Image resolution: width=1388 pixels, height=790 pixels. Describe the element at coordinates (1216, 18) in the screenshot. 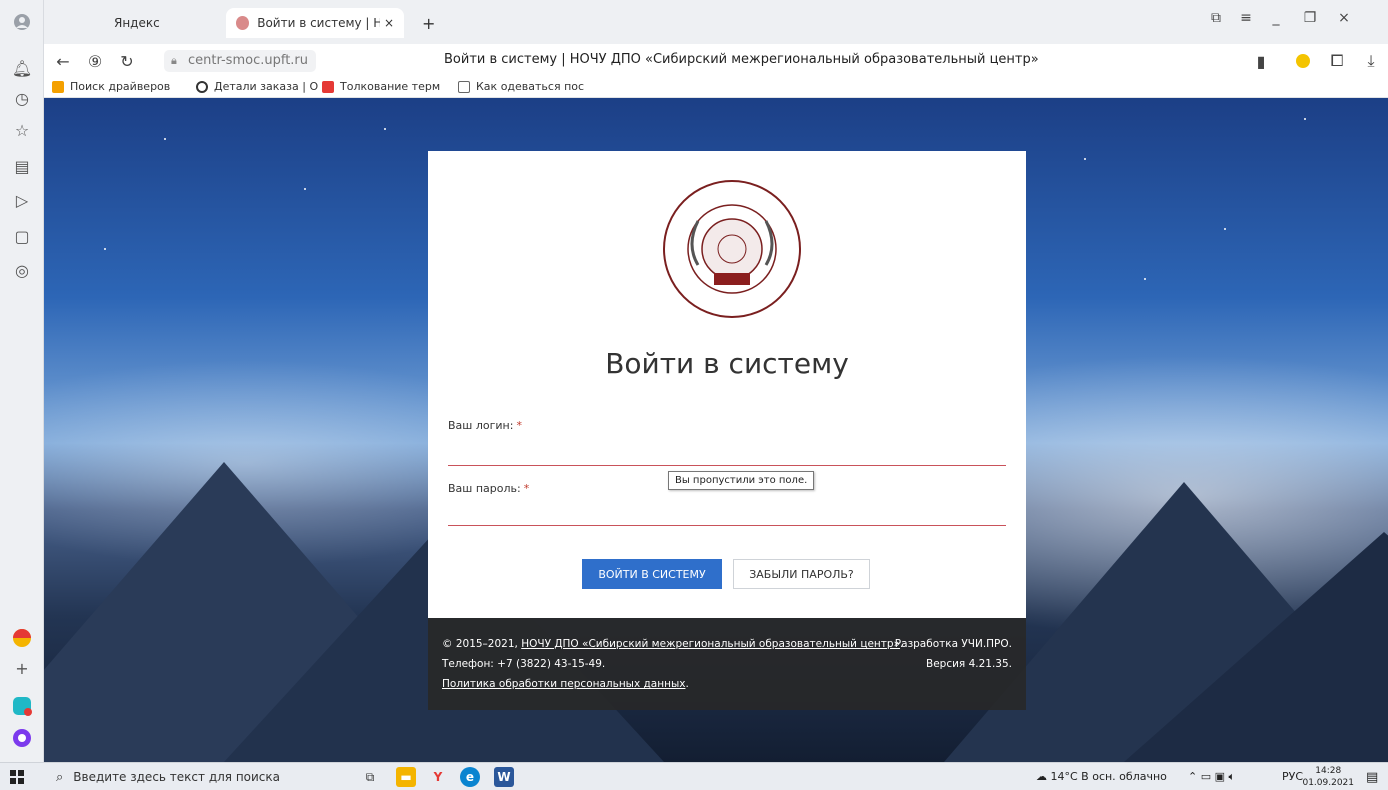

I see `bookmarks-panel-icon: ⧉` at that location.